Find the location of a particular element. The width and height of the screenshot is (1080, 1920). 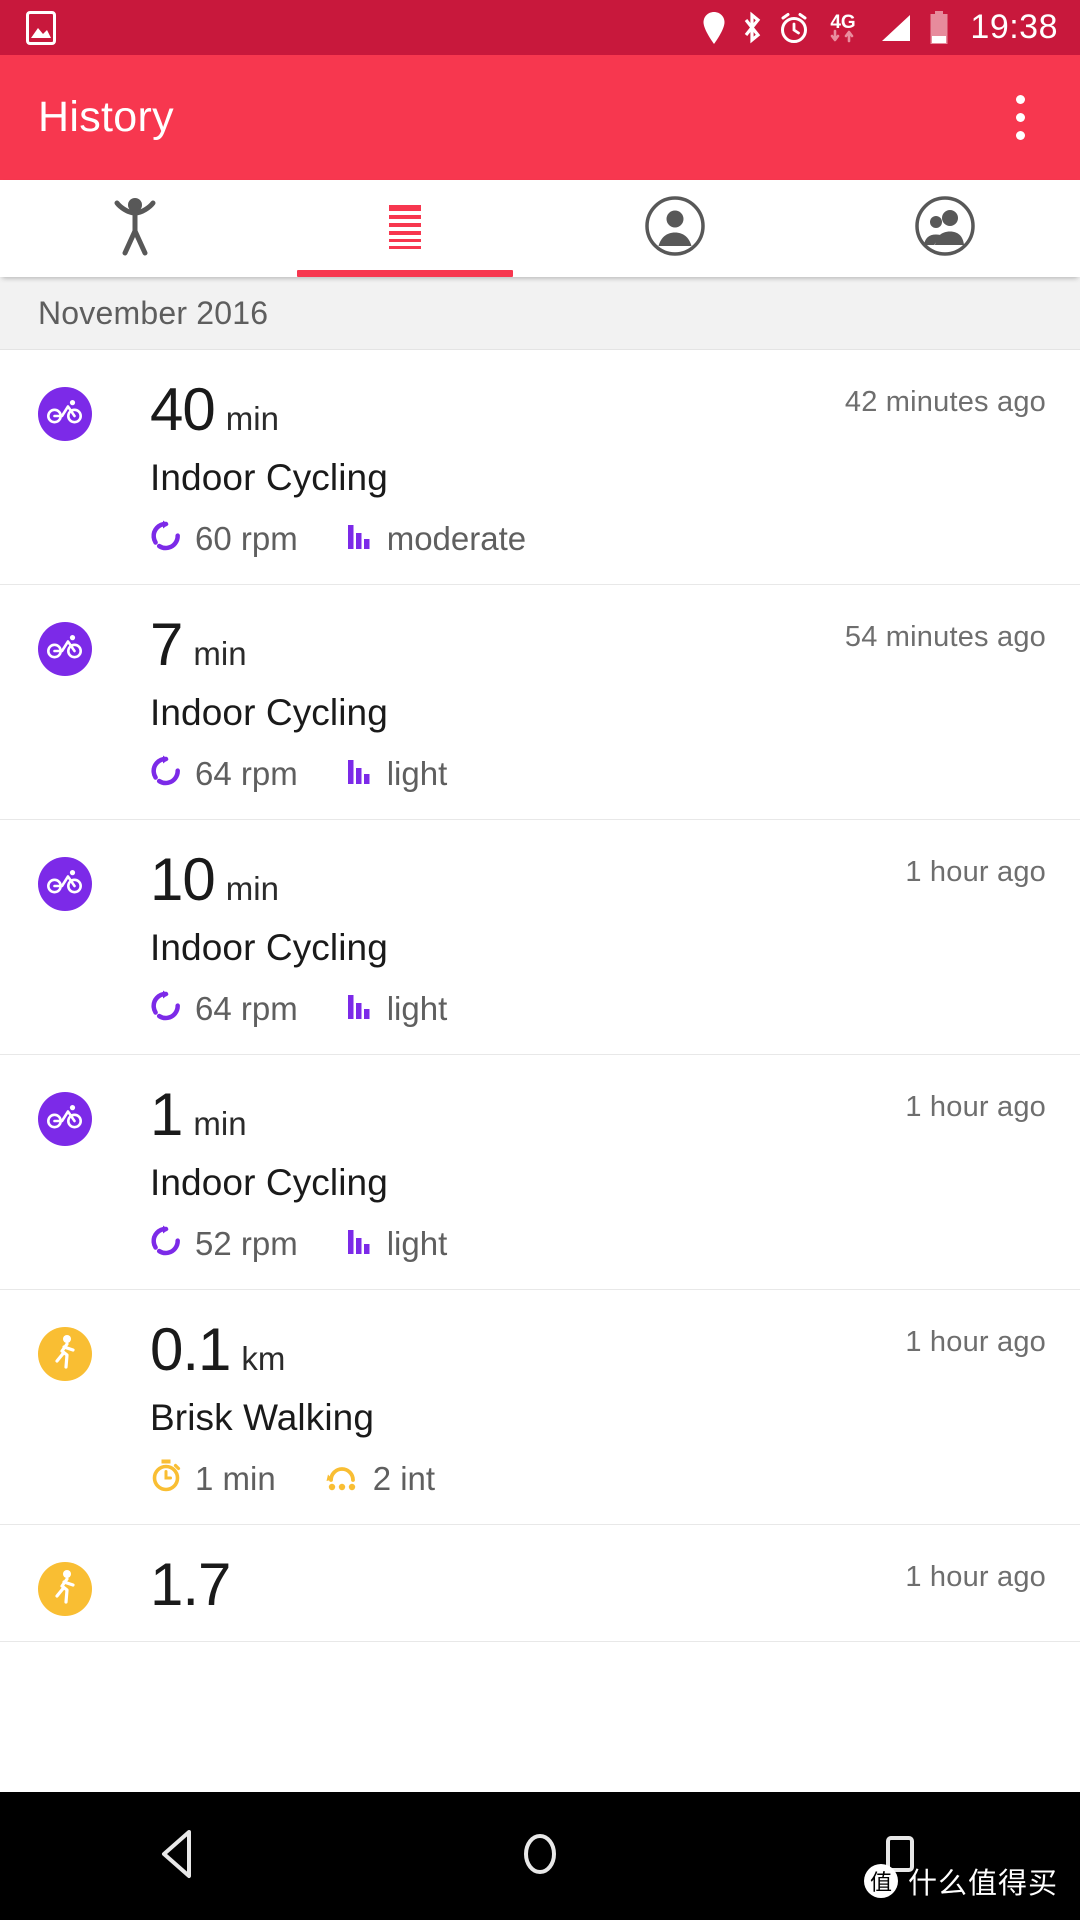

activity-value: 1.7 is located at coordinates (190, 1584).